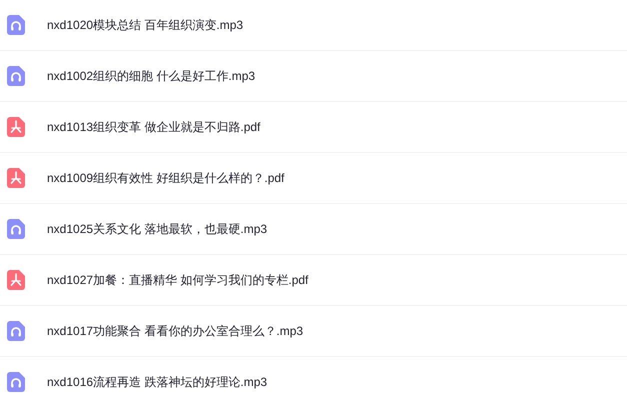  Describe the element at coordinates (151, 76) in the screenshot. I see `file-name: nxd1002组织的细胞 什么是好工作.mp3` at that location.